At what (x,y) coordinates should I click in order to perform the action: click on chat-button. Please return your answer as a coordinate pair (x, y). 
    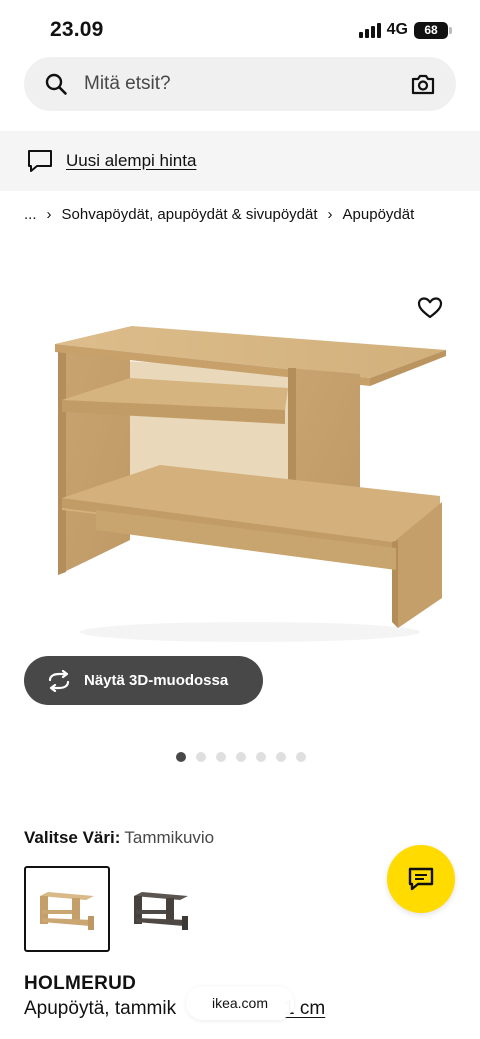
    Looking at the image, I should click on (421, 879).